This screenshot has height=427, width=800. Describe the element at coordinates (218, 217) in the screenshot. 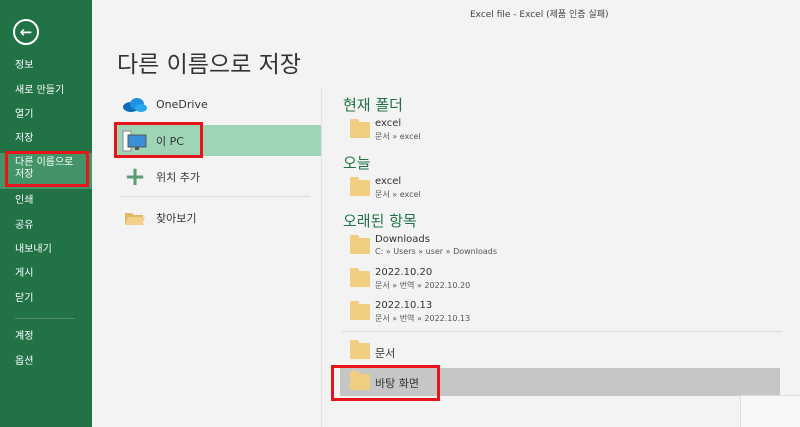

I see `location-browse: 찾아보기` at that location.